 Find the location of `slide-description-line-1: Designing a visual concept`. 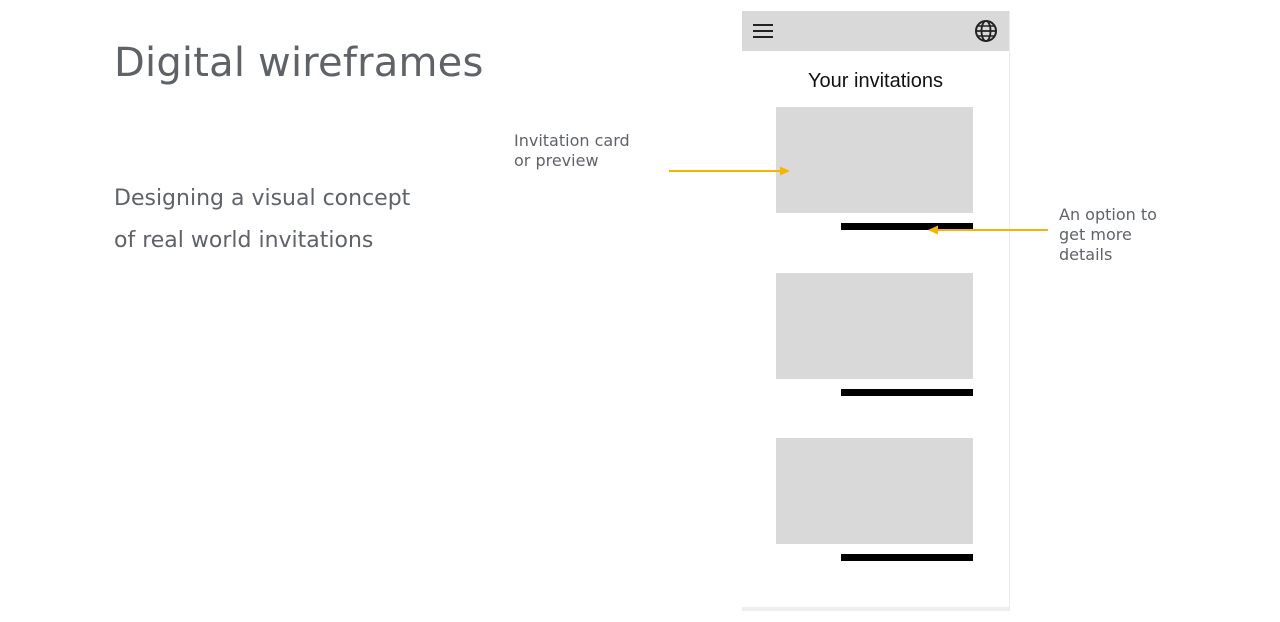

slide-description-line-1: Designing a visual concept is located at coordinates (262, 198).